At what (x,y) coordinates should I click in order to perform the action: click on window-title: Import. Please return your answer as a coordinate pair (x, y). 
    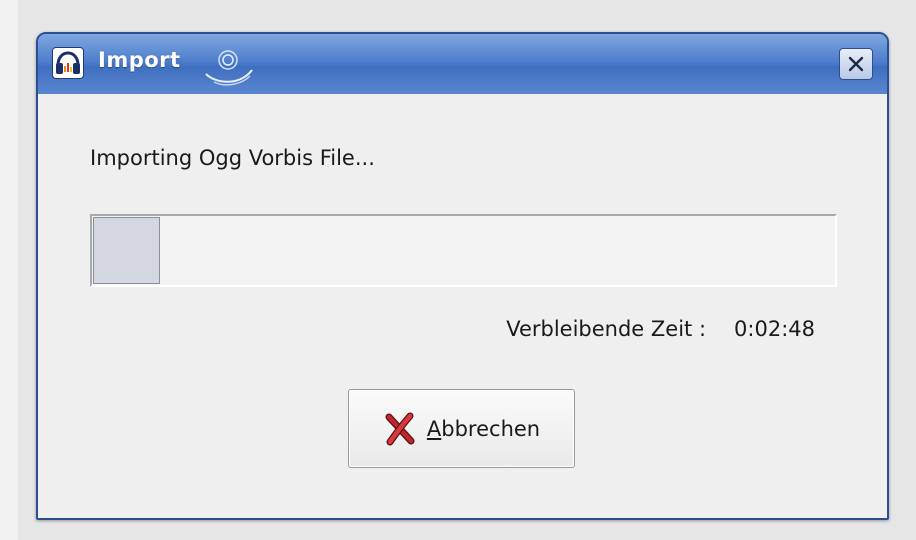
    Looking at the image, I should click on (139, 60).